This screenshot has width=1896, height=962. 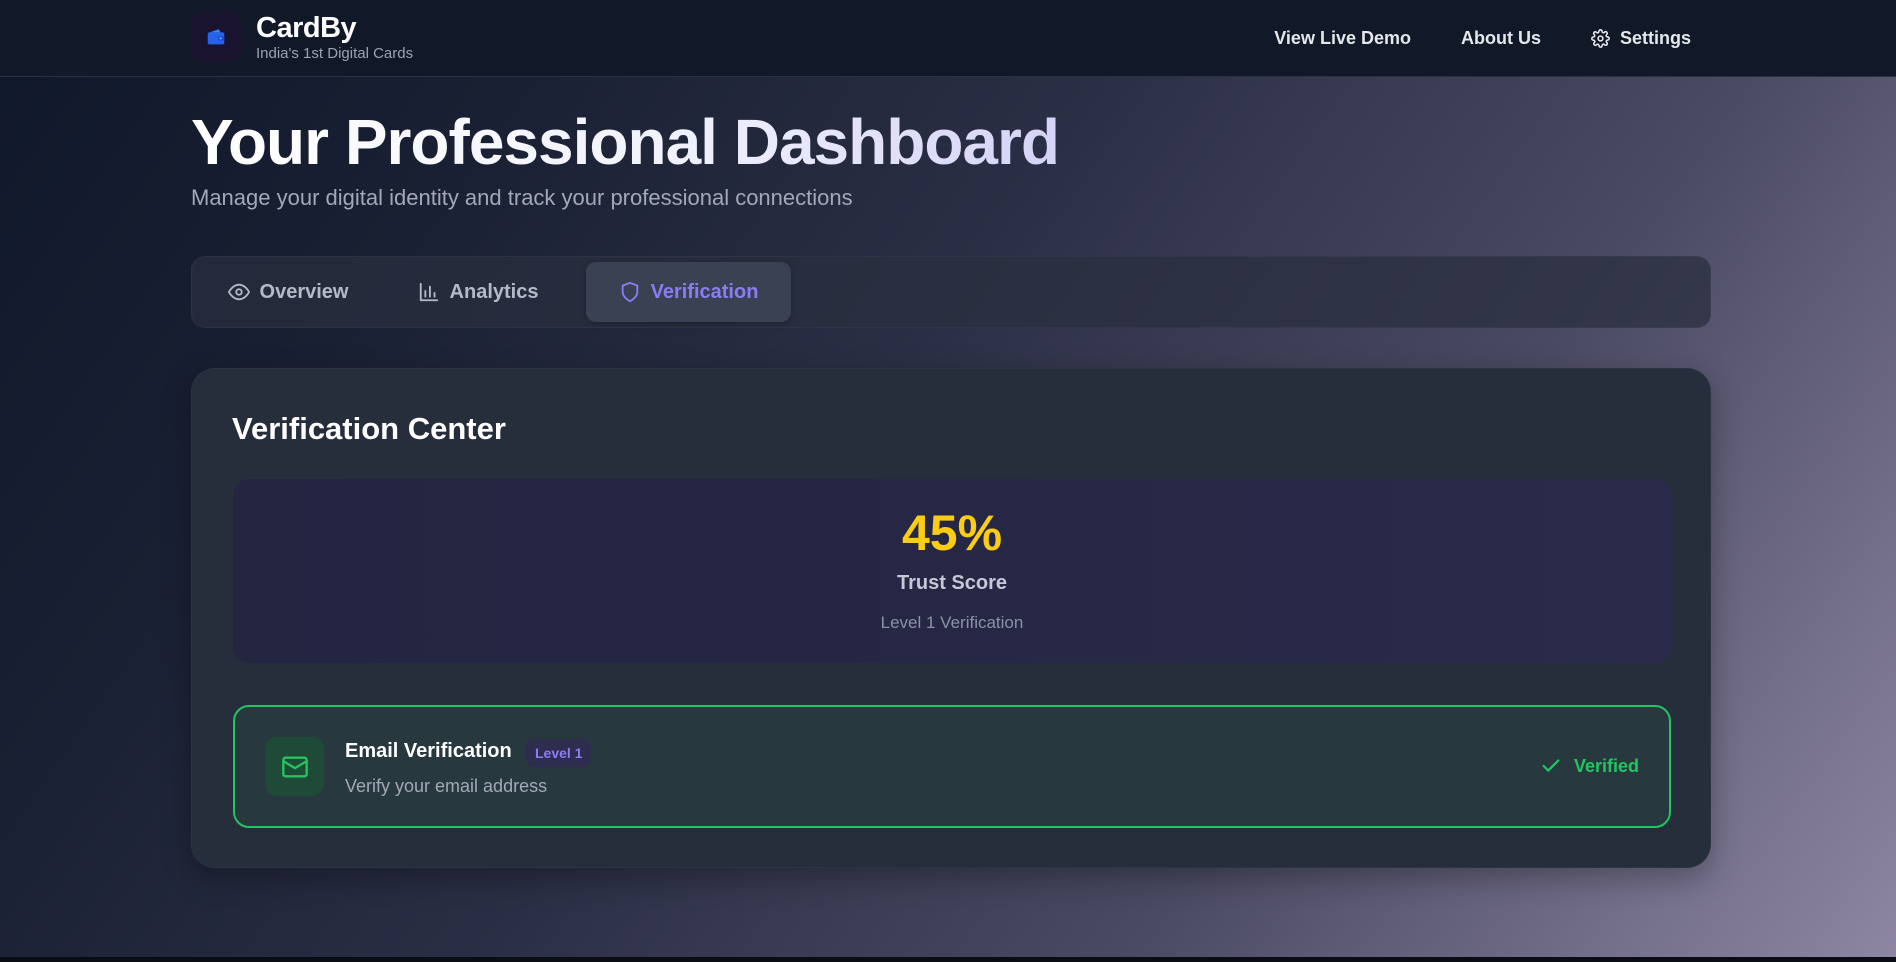 I want to click on shield-icon, so click(x=630, y=292).